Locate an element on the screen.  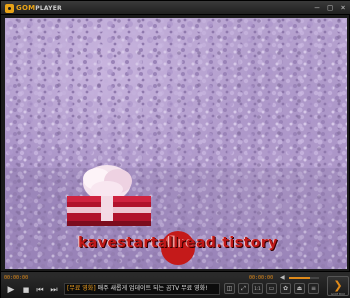
play-button: ▶ is located at coordinates (11, 290).